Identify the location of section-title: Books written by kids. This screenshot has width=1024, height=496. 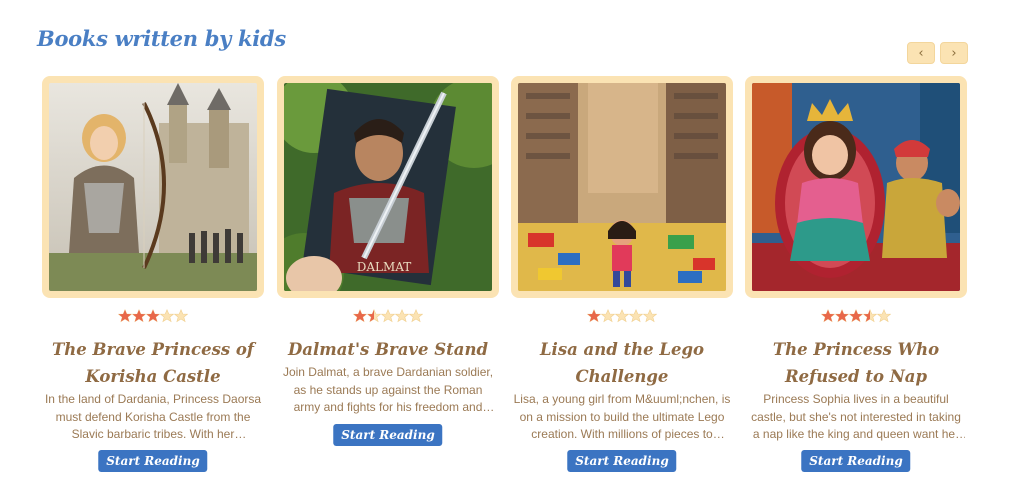
(161, 38).